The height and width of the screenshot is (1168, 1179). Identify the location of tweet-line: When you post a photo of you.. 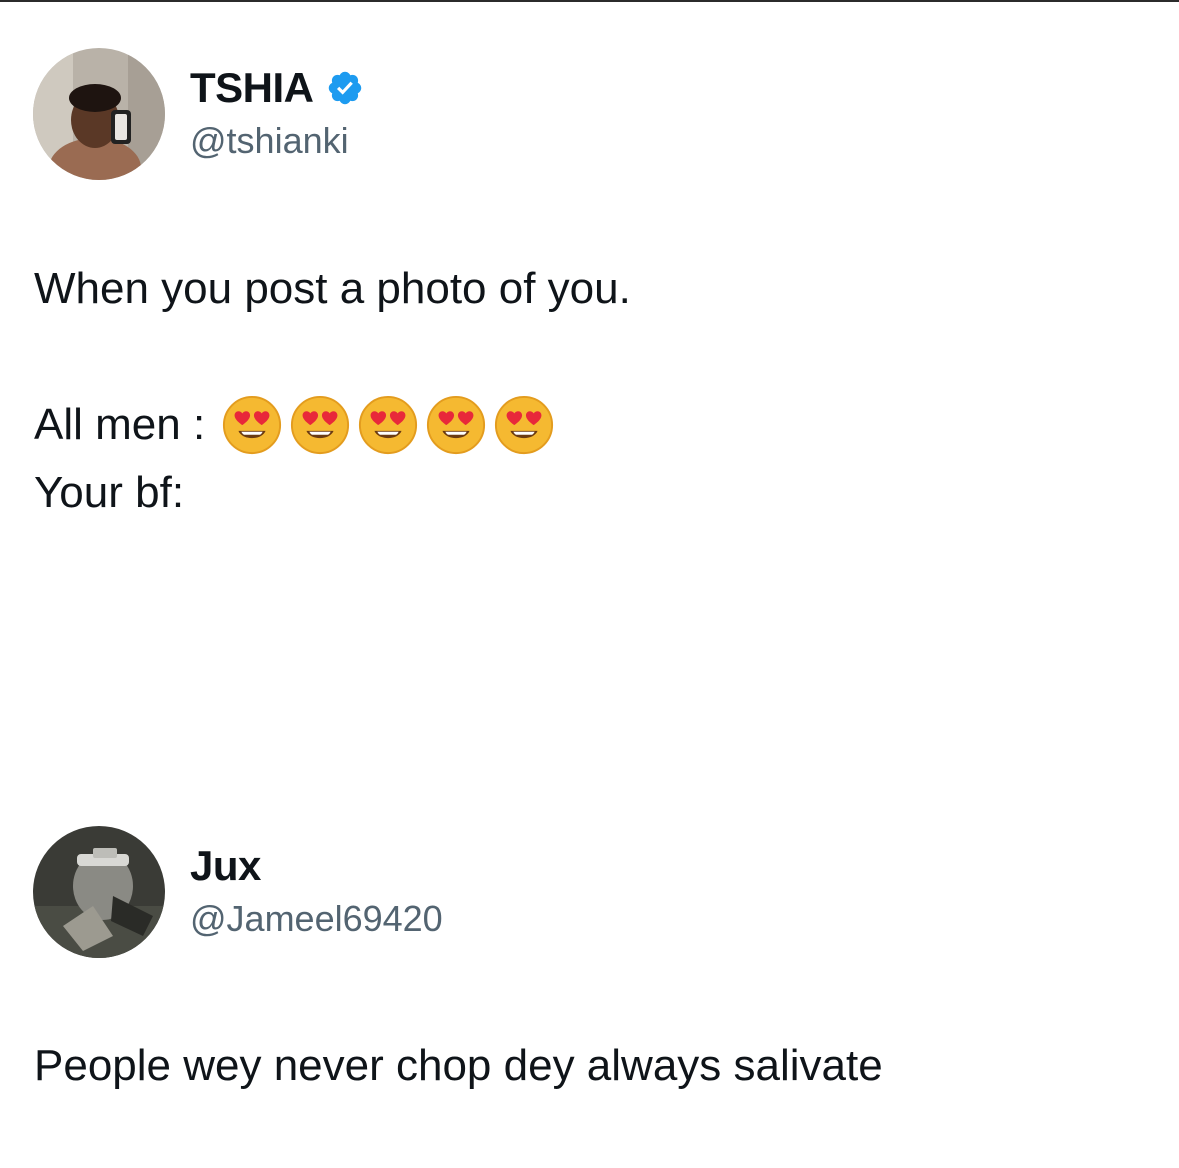
(332, 288).